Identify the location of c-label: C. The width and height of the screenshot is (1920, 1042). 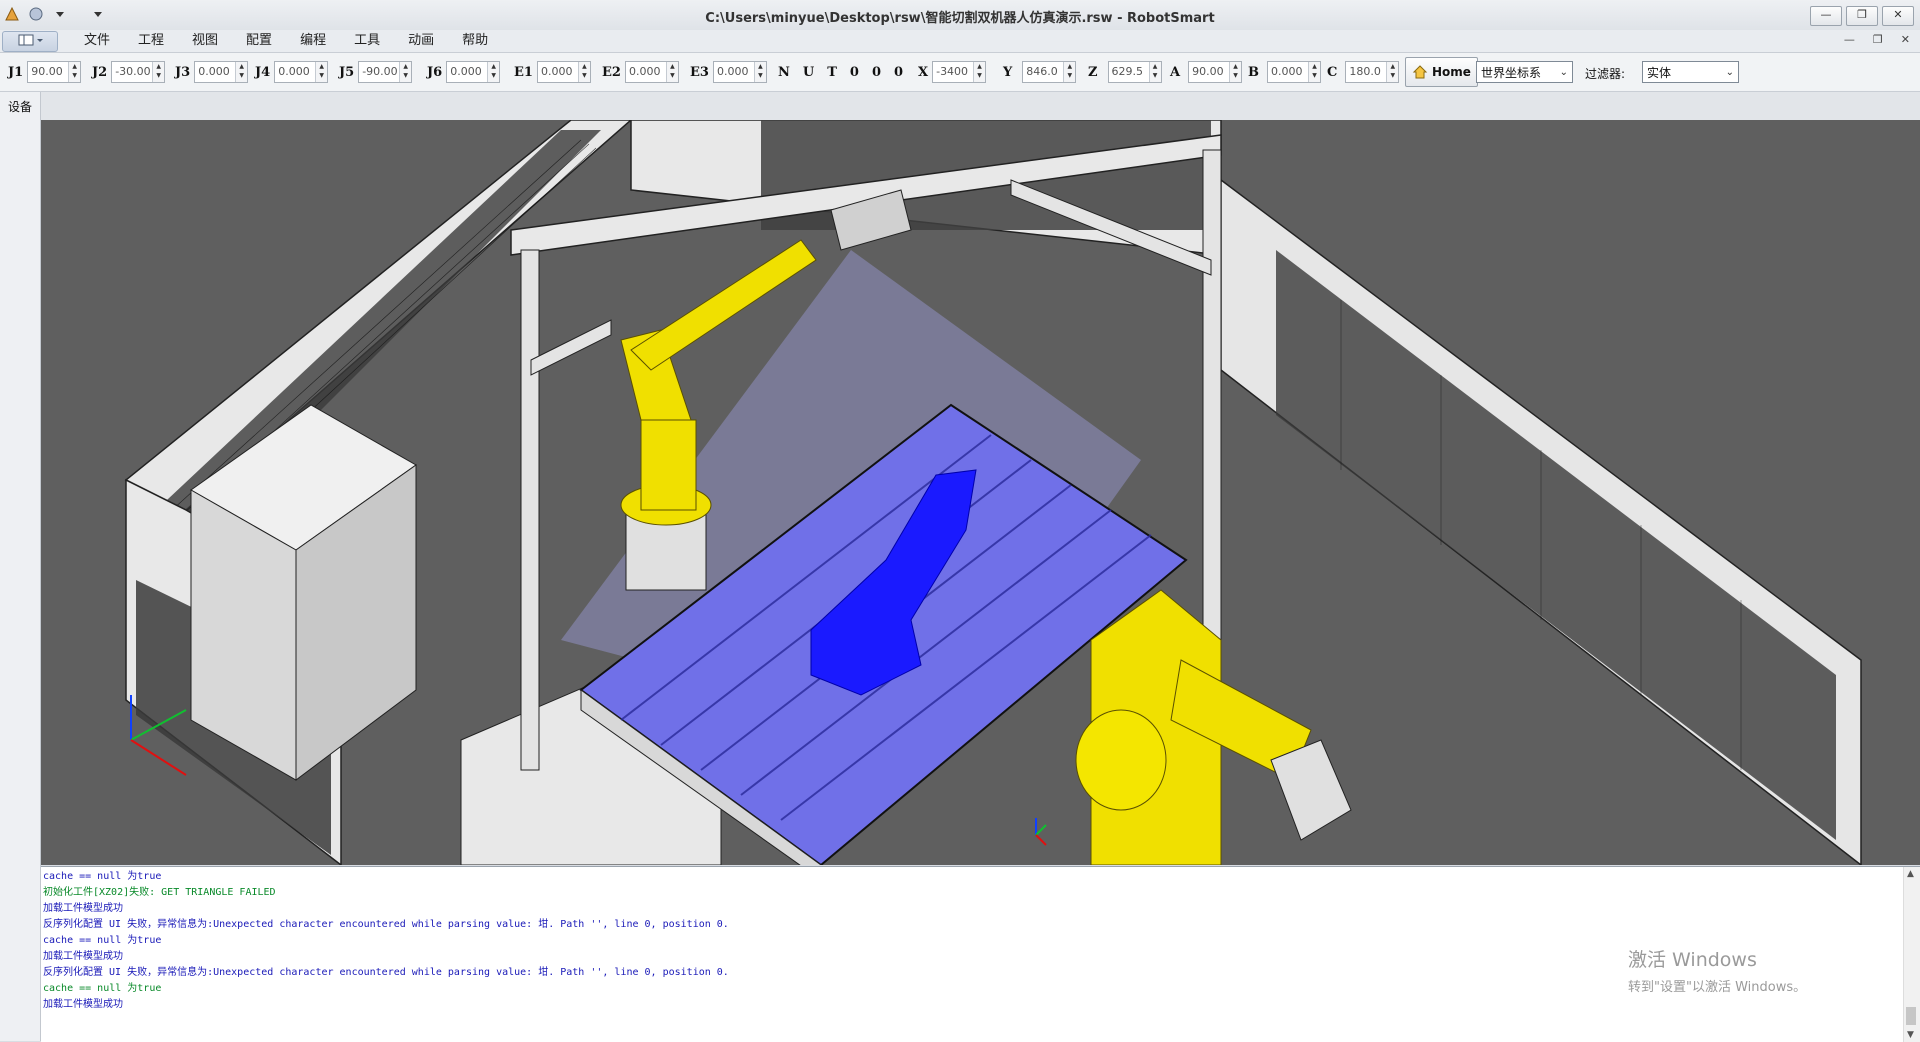
(1332, 72).